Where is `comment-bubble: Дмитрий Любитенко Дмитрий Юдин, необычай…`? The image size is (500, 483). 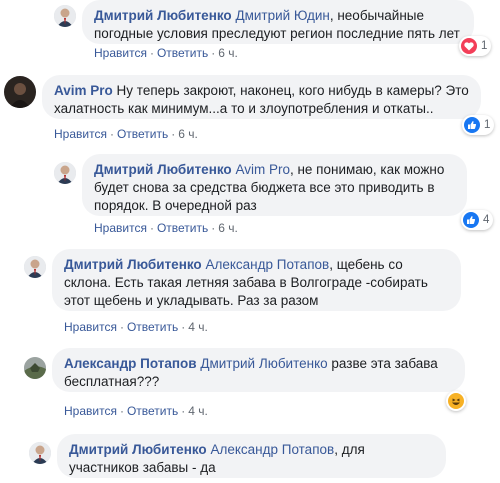 comment-bubble: Дмитрий Любитенко Дмитрий Юдин, необычай… is located at coordinates (278, 22).